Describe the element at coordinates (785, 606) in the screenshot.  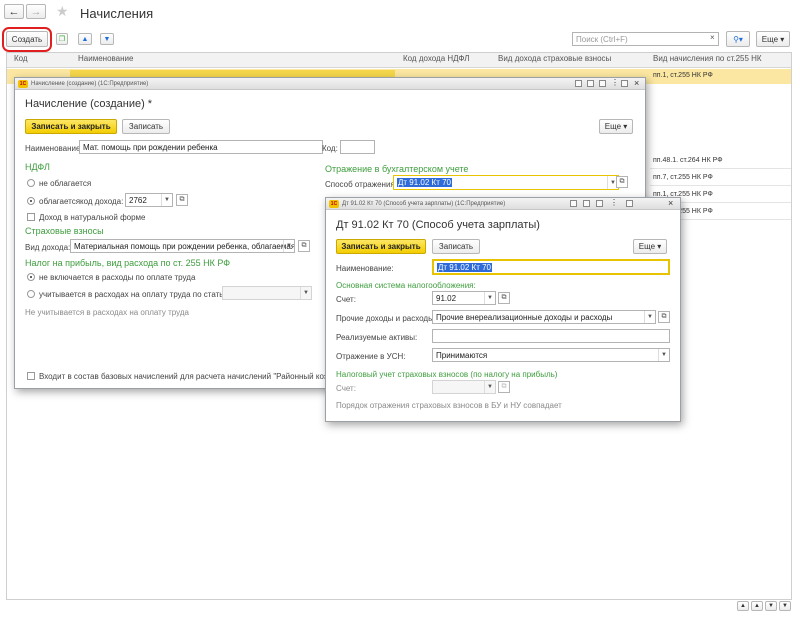
I see `scroll-last-icon: ▼` at that location.